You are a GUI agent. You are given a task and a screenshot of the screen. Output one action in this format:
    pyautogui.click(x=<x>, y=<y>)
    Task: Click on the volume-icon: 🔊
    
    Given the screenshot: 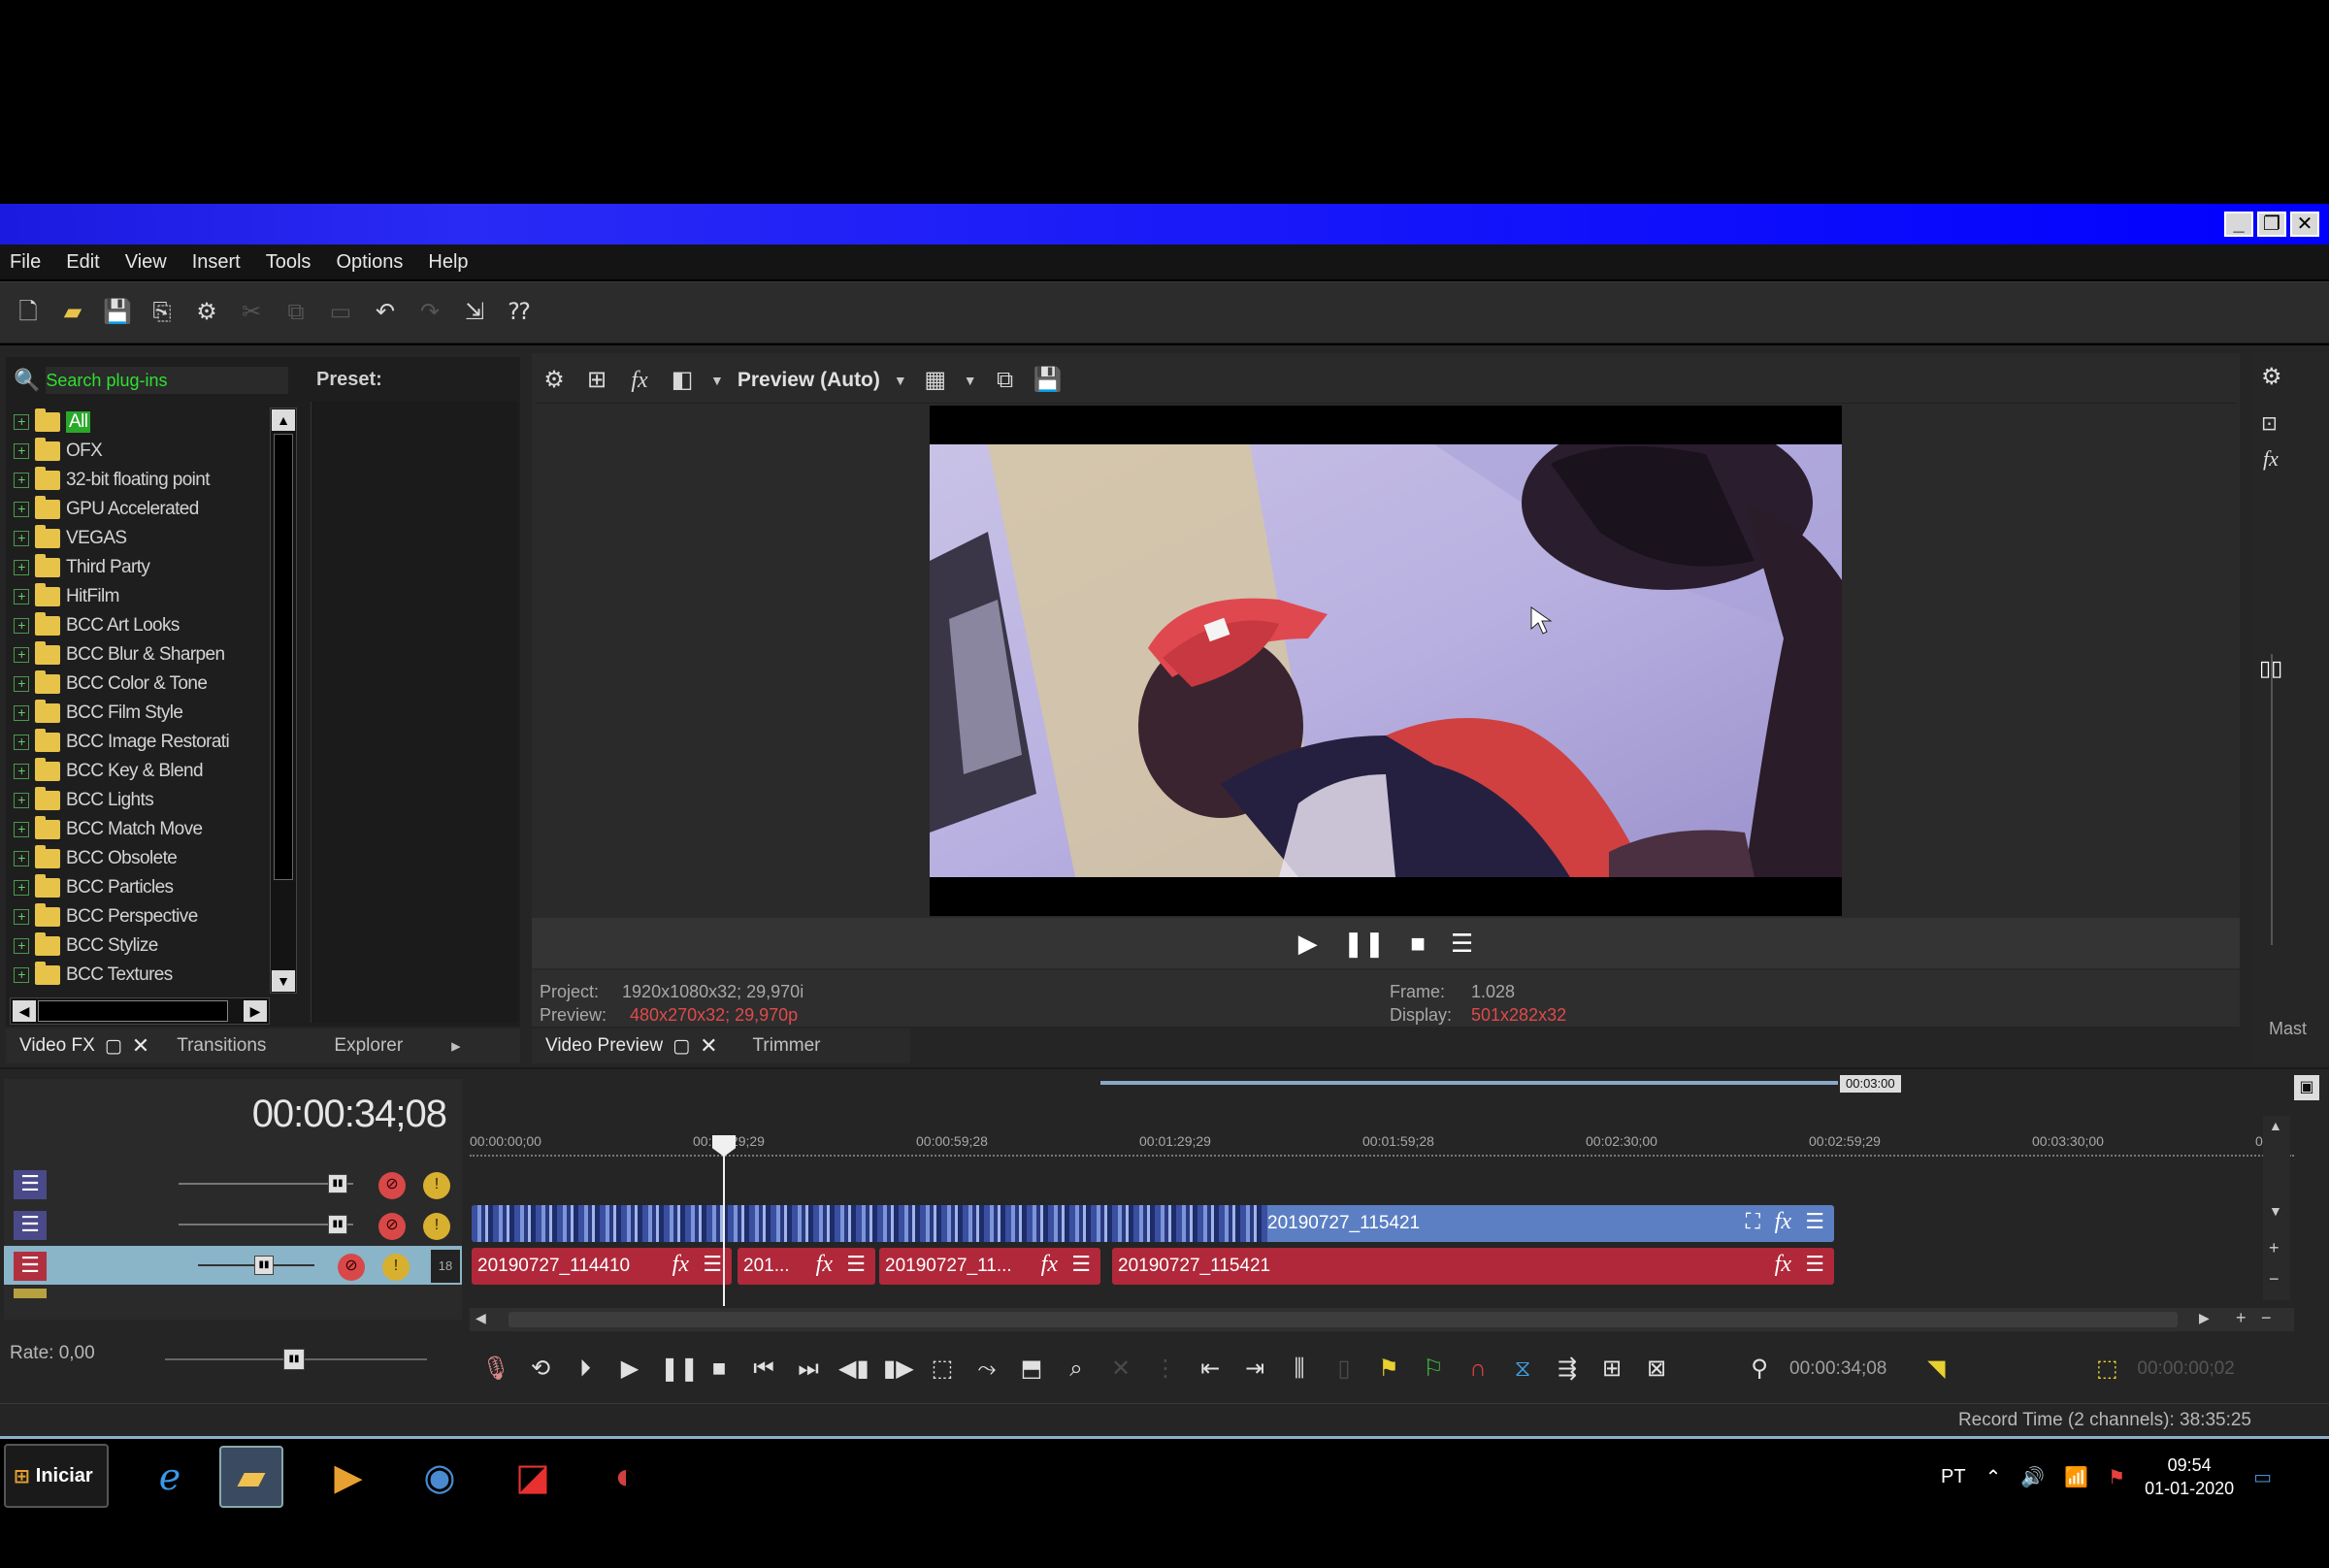 What is the action you would take?
    pyautogui.click(x=2033, y=1477)
    